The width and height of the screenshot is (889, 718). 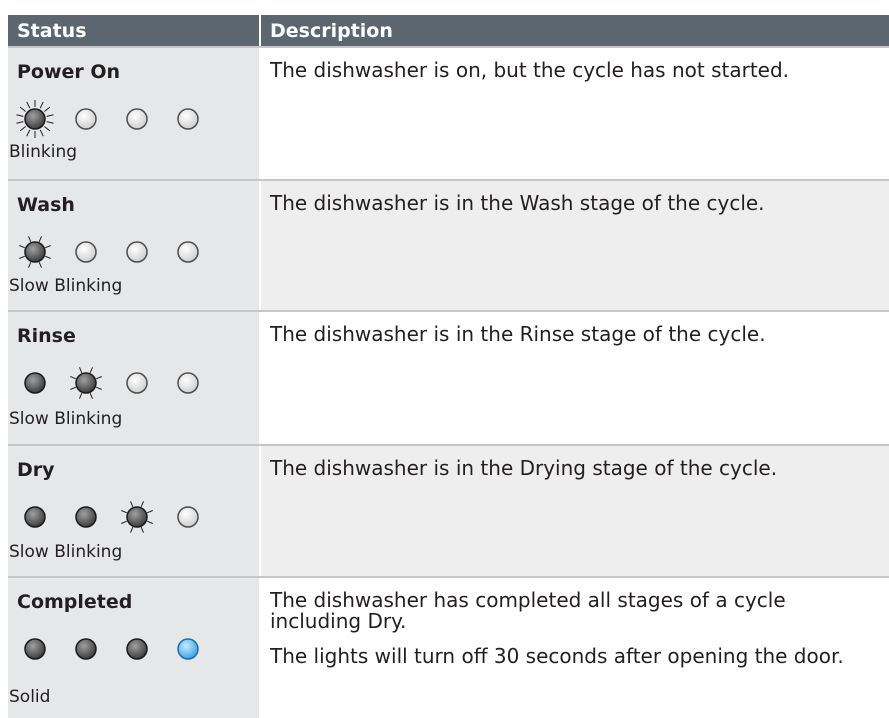 What do you see at coordinates (52, 30) in the screenshot?
I see `status-column-header: Status` at bounding box center [52, 30].